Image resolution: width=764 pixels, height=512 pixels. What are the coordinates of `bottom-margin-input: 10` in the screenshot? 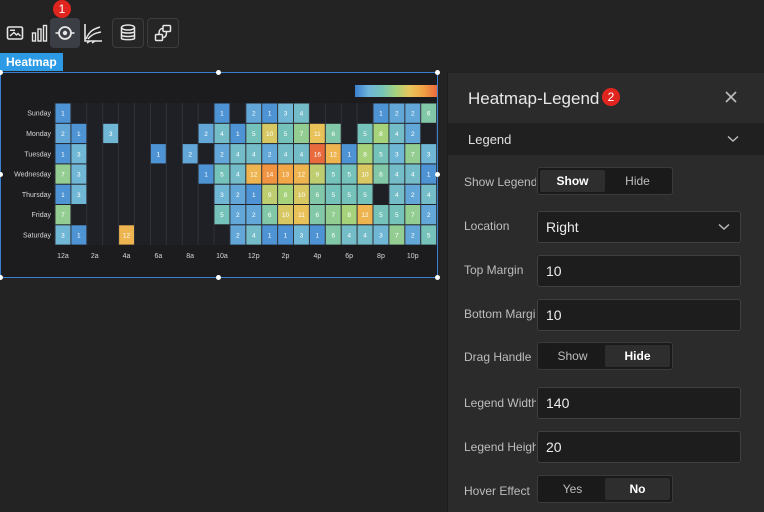 It's located at (639, 315).